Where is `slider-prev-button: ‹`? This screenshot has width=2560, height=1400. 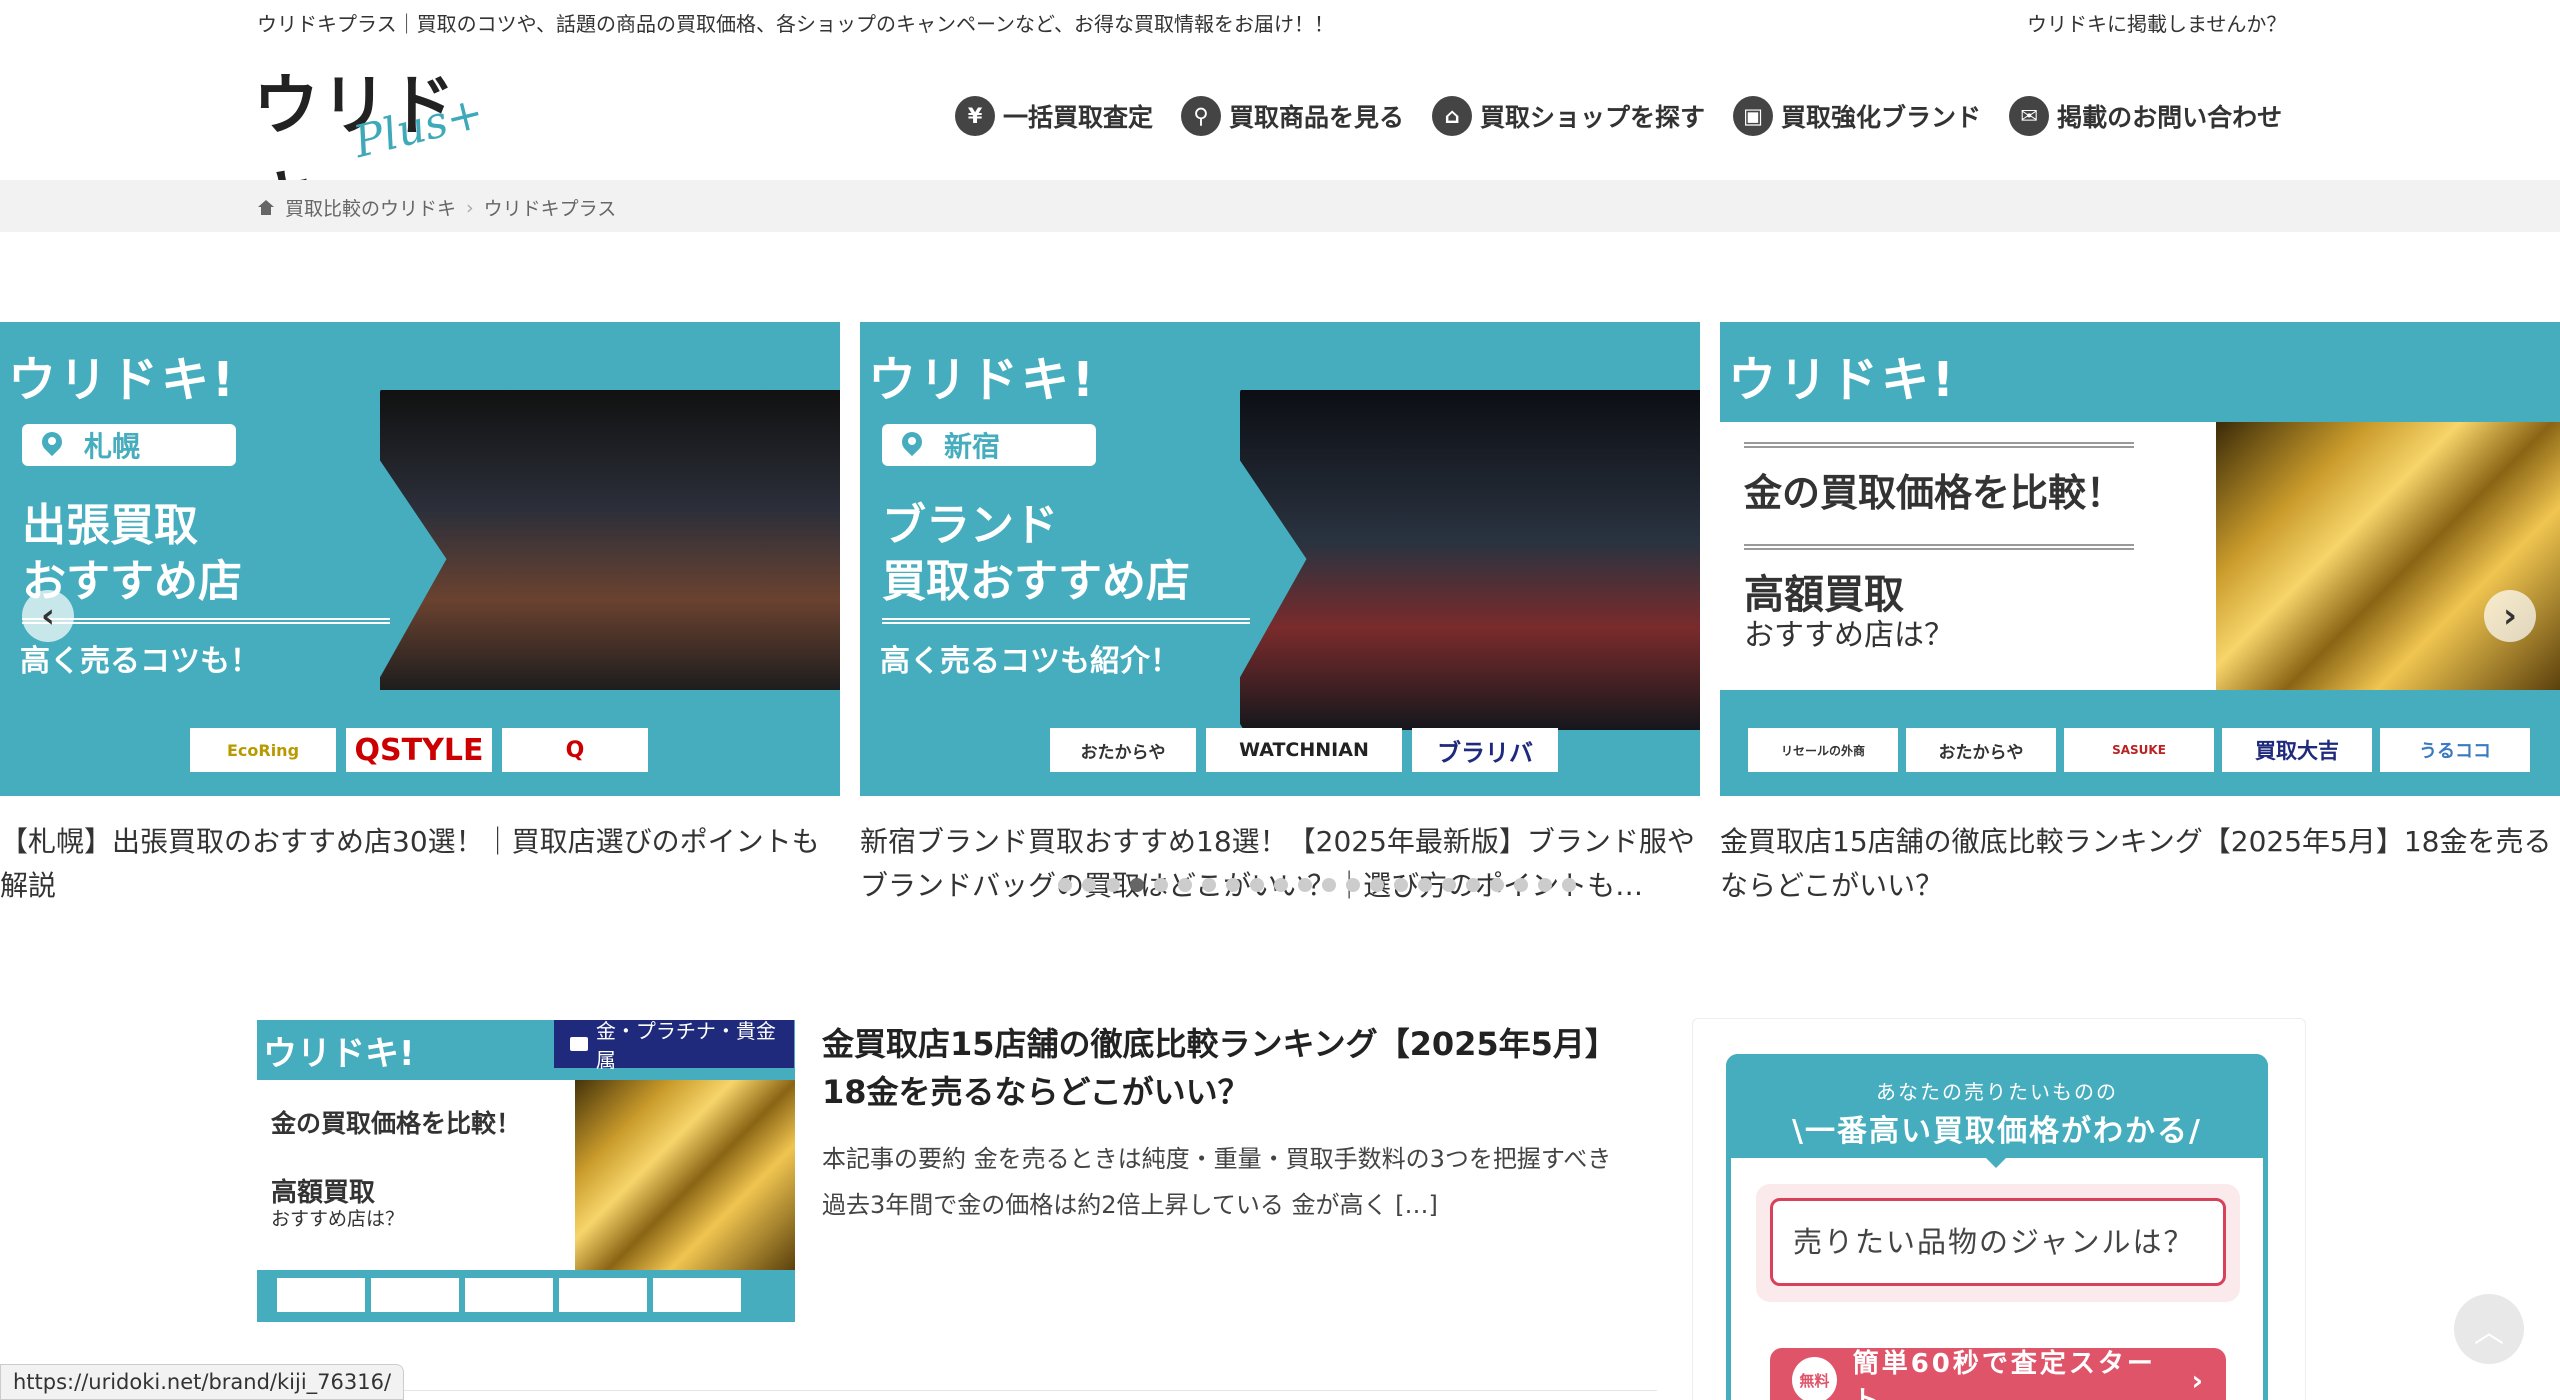
slider-prev-button: ‹ is located at coordinates (48, 616).